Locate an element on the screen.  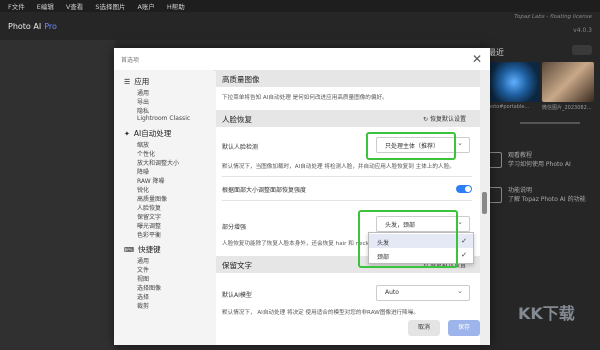
ai-model-label: 默认AI模型 is located at coordinates (237, 295).